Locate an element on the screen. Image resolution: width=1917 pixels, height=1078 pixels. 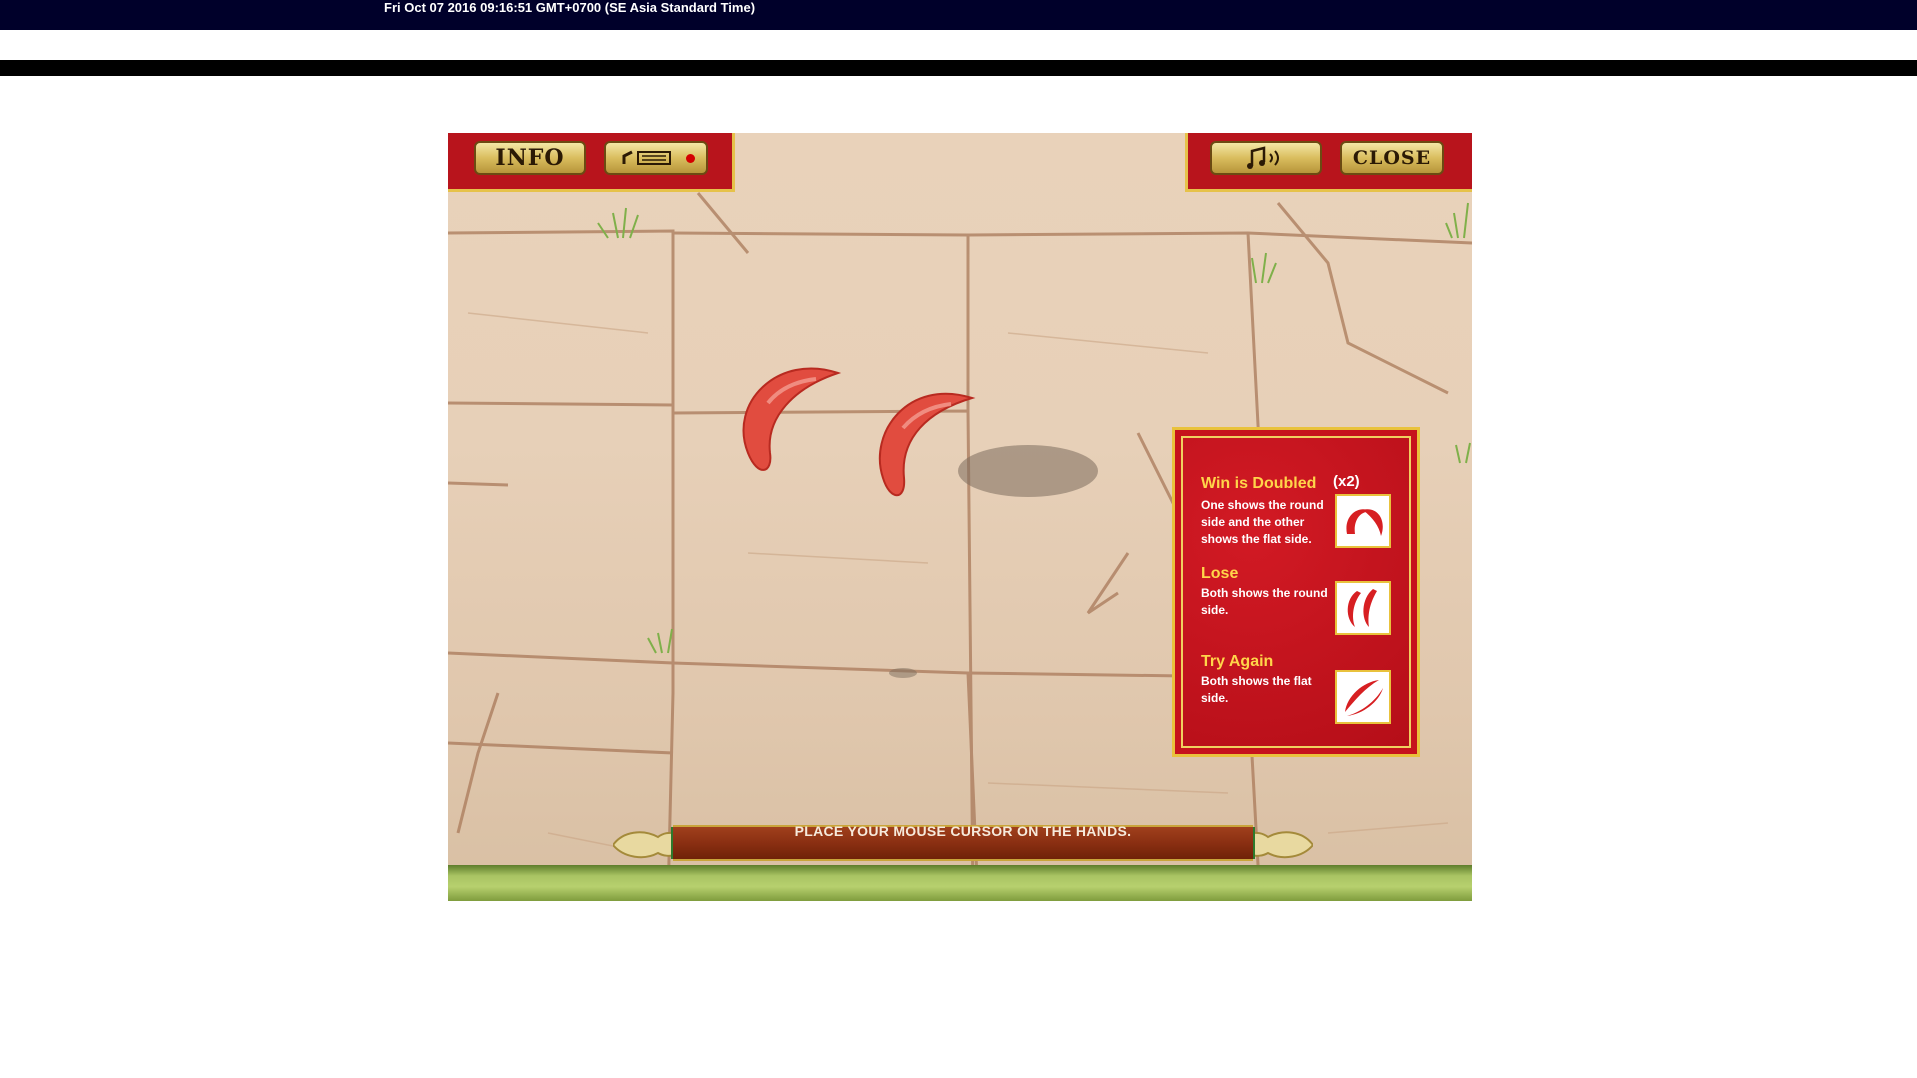
try-again-blocks-icon is located at coordinates (1363, 697).